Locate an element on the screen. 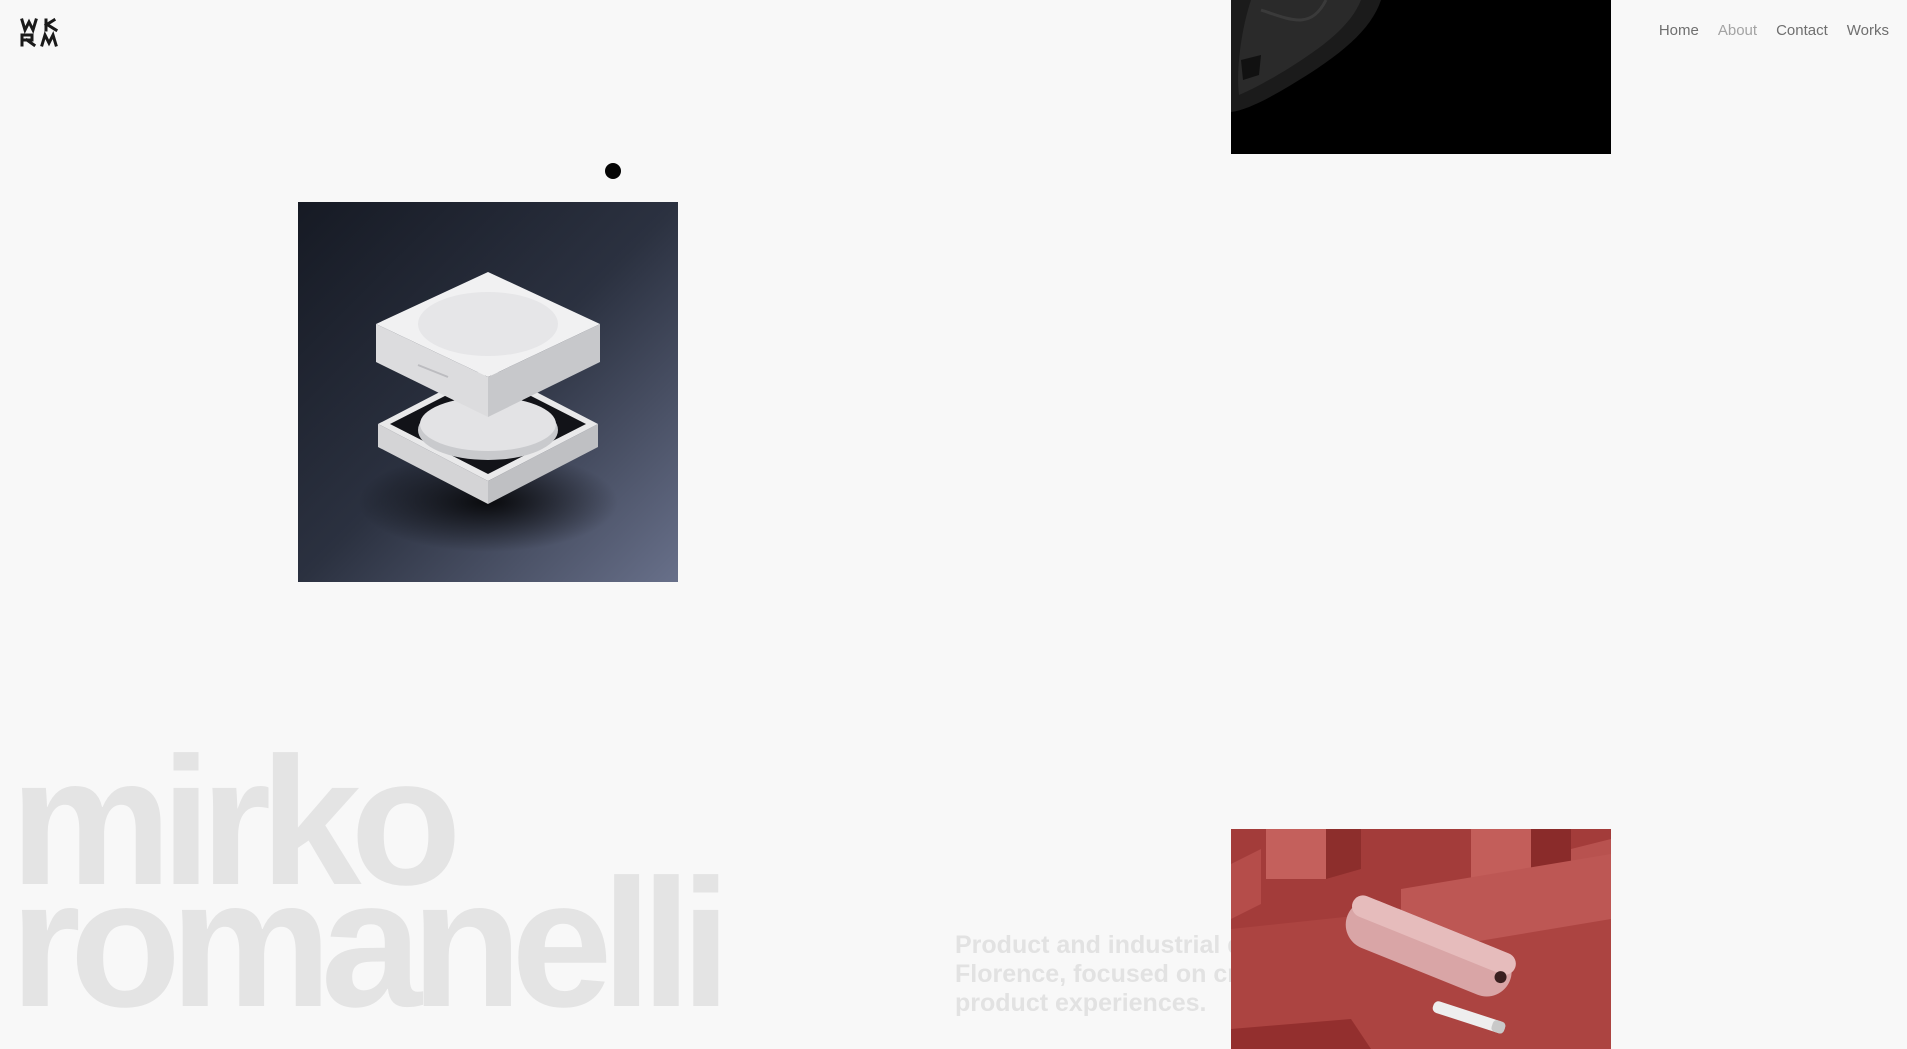  headset-render is located at coordinates (1421, 77).